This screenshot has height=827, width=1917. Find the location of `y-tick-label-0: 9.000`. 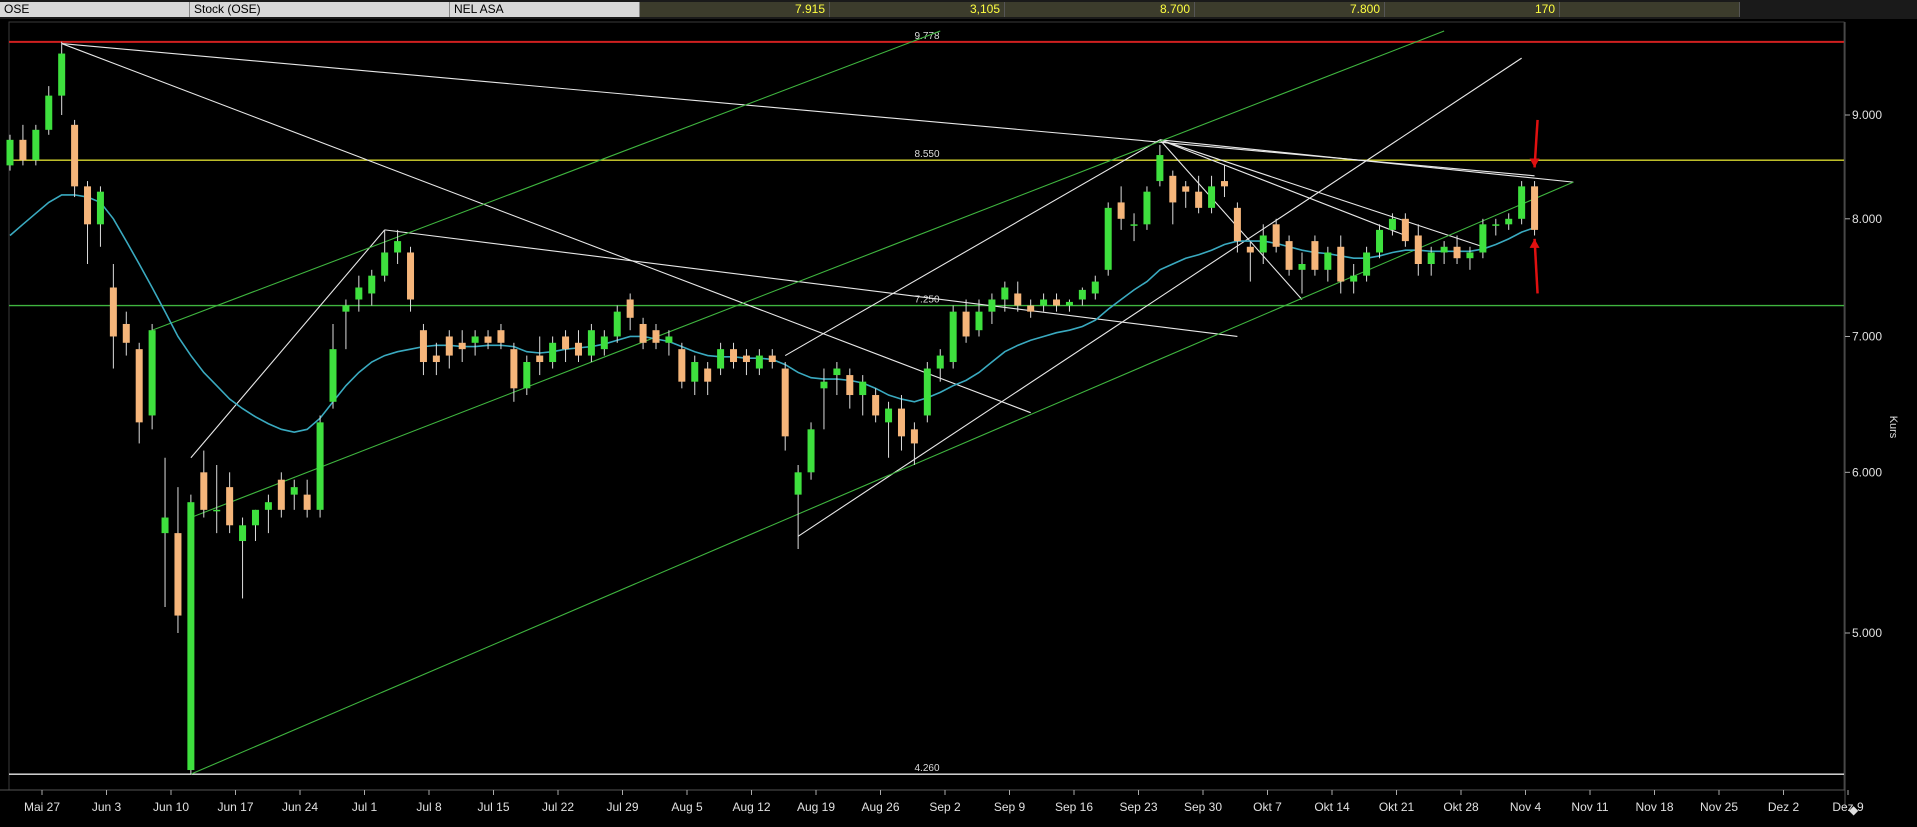

y-tick-label-0: 9.000 is located at coordinates (1867, 115).